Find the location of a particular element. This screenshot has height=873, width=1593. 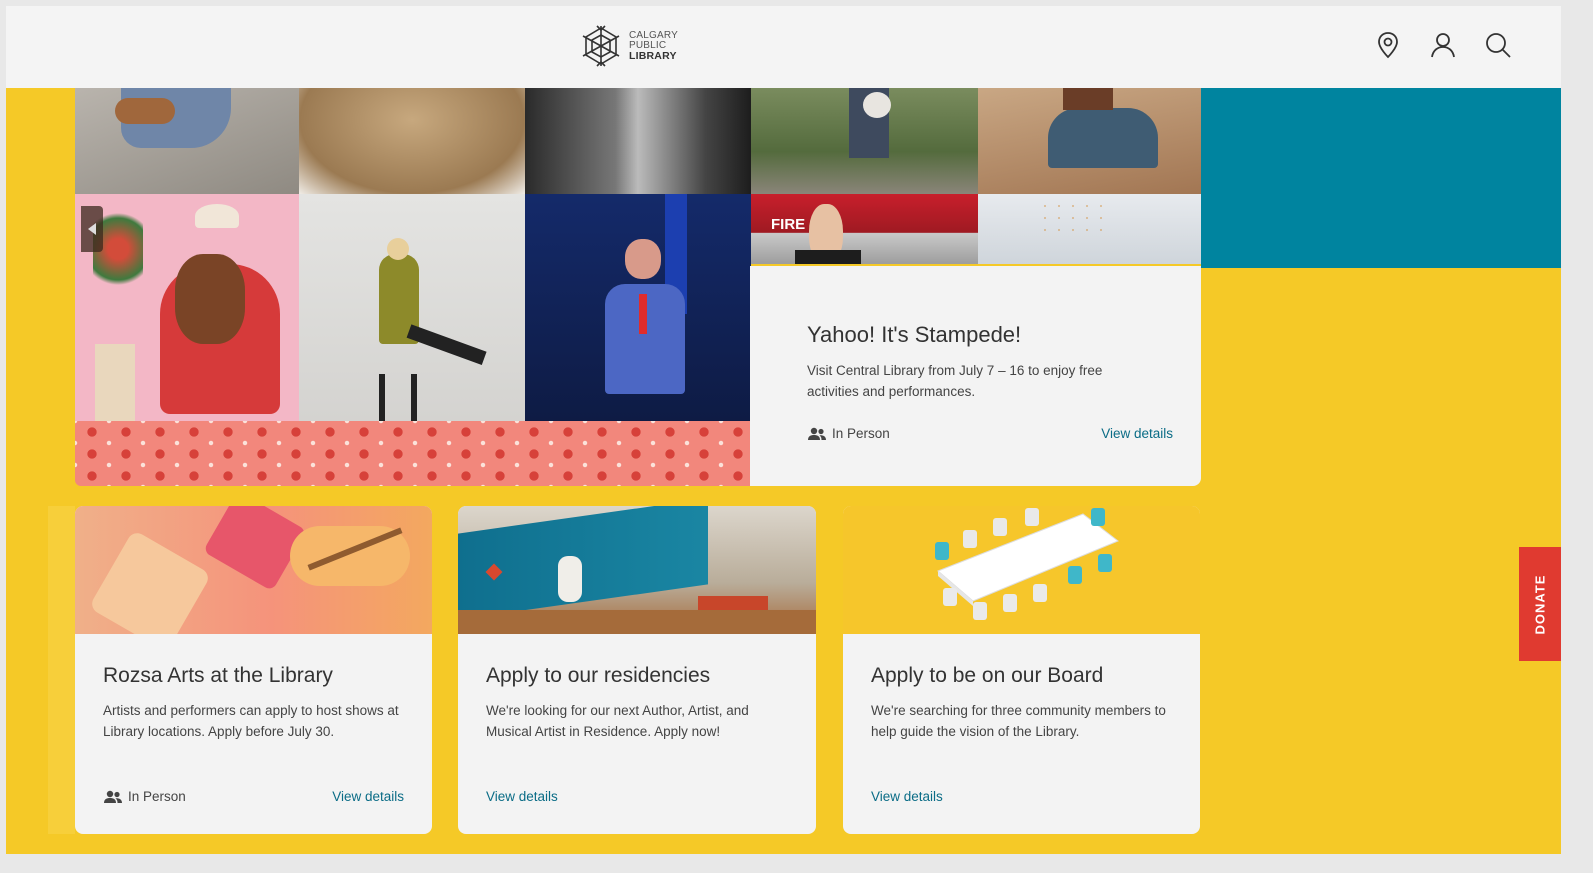

board-table-illustration is located at coordinates (1027, 564).